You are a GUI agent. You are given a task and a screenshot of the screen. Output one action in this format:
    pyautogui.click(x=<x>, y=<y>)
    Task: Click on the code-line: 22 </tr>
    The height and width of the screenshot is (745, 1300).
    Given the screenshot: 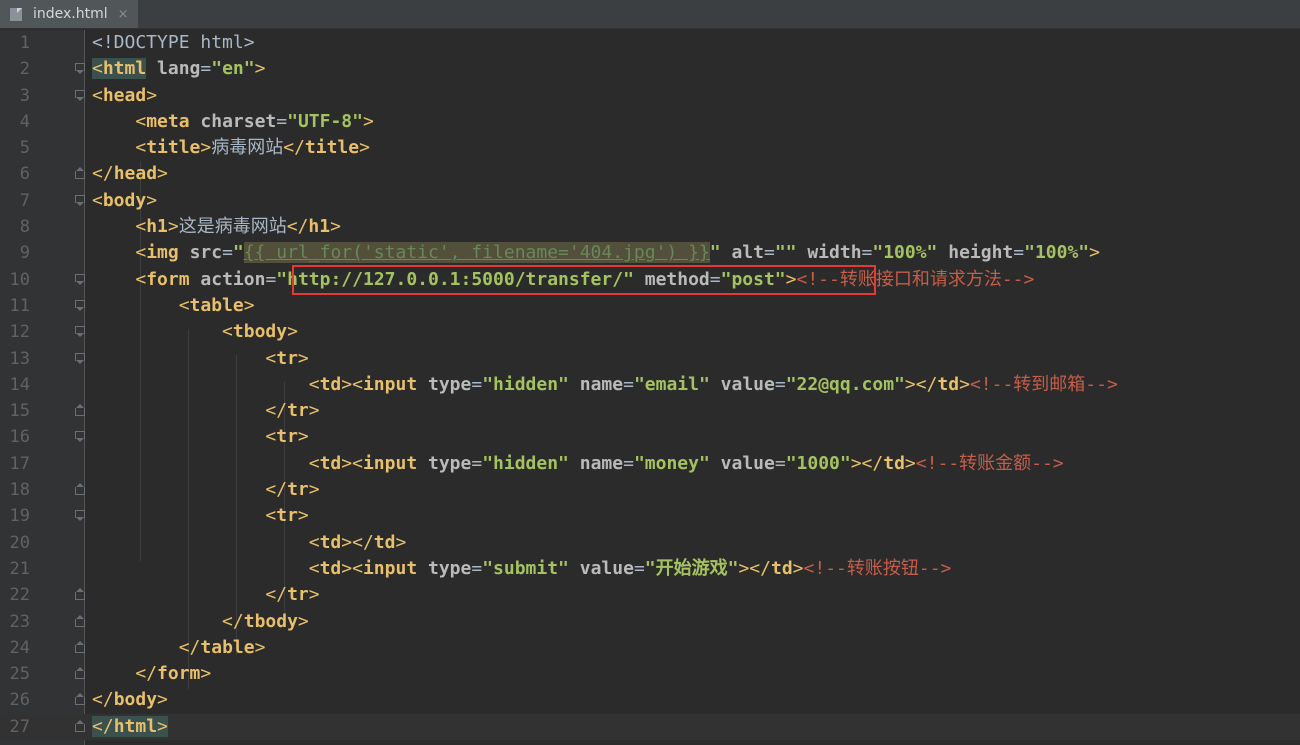 What is the action you would take?
    pyautogui.click(x=650, y=595)
    